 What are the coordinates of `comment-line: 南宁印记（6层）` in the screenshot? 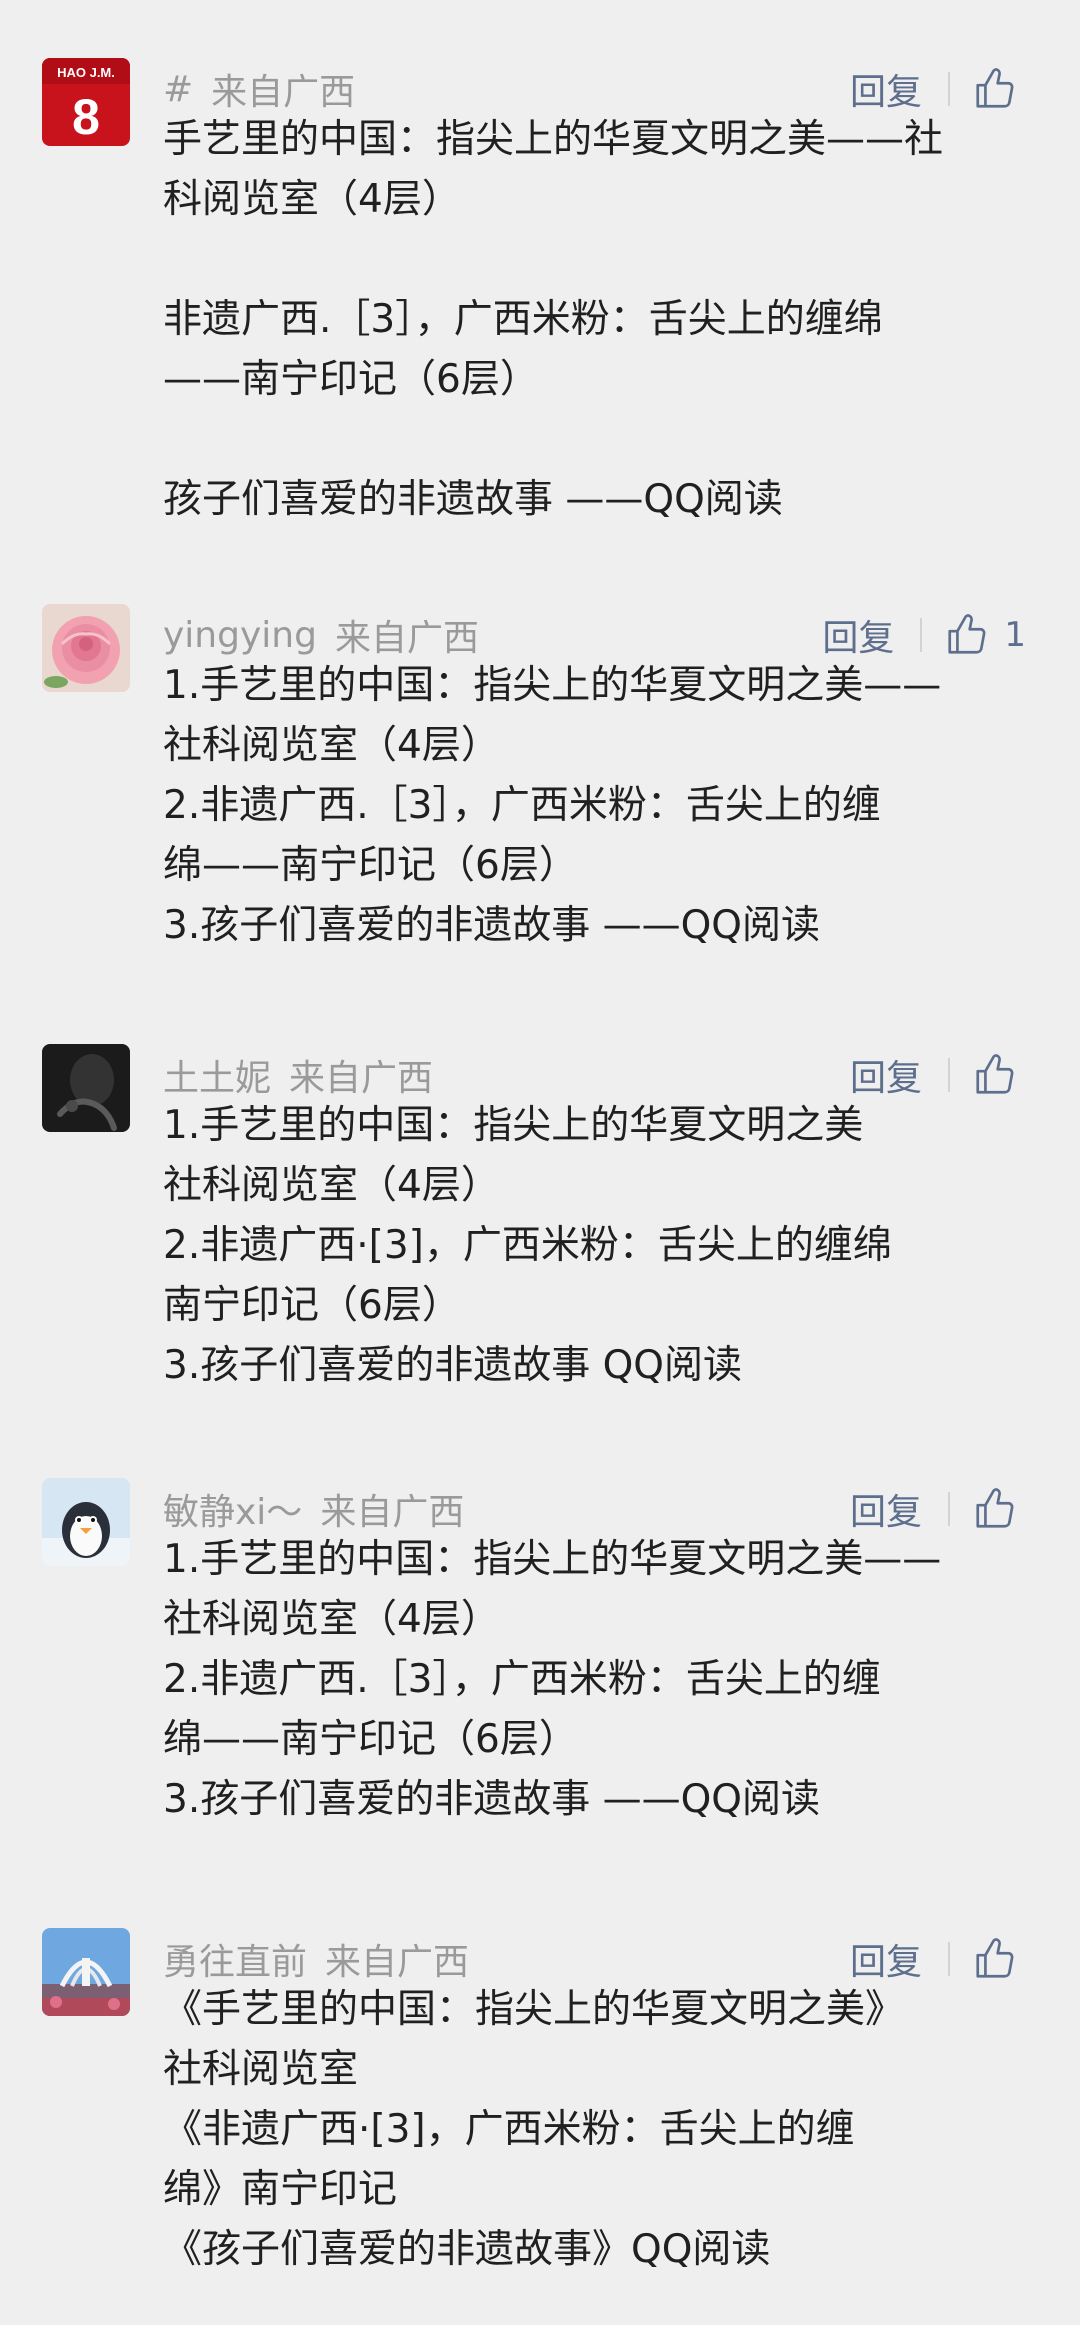 It's located at (312, 1305).